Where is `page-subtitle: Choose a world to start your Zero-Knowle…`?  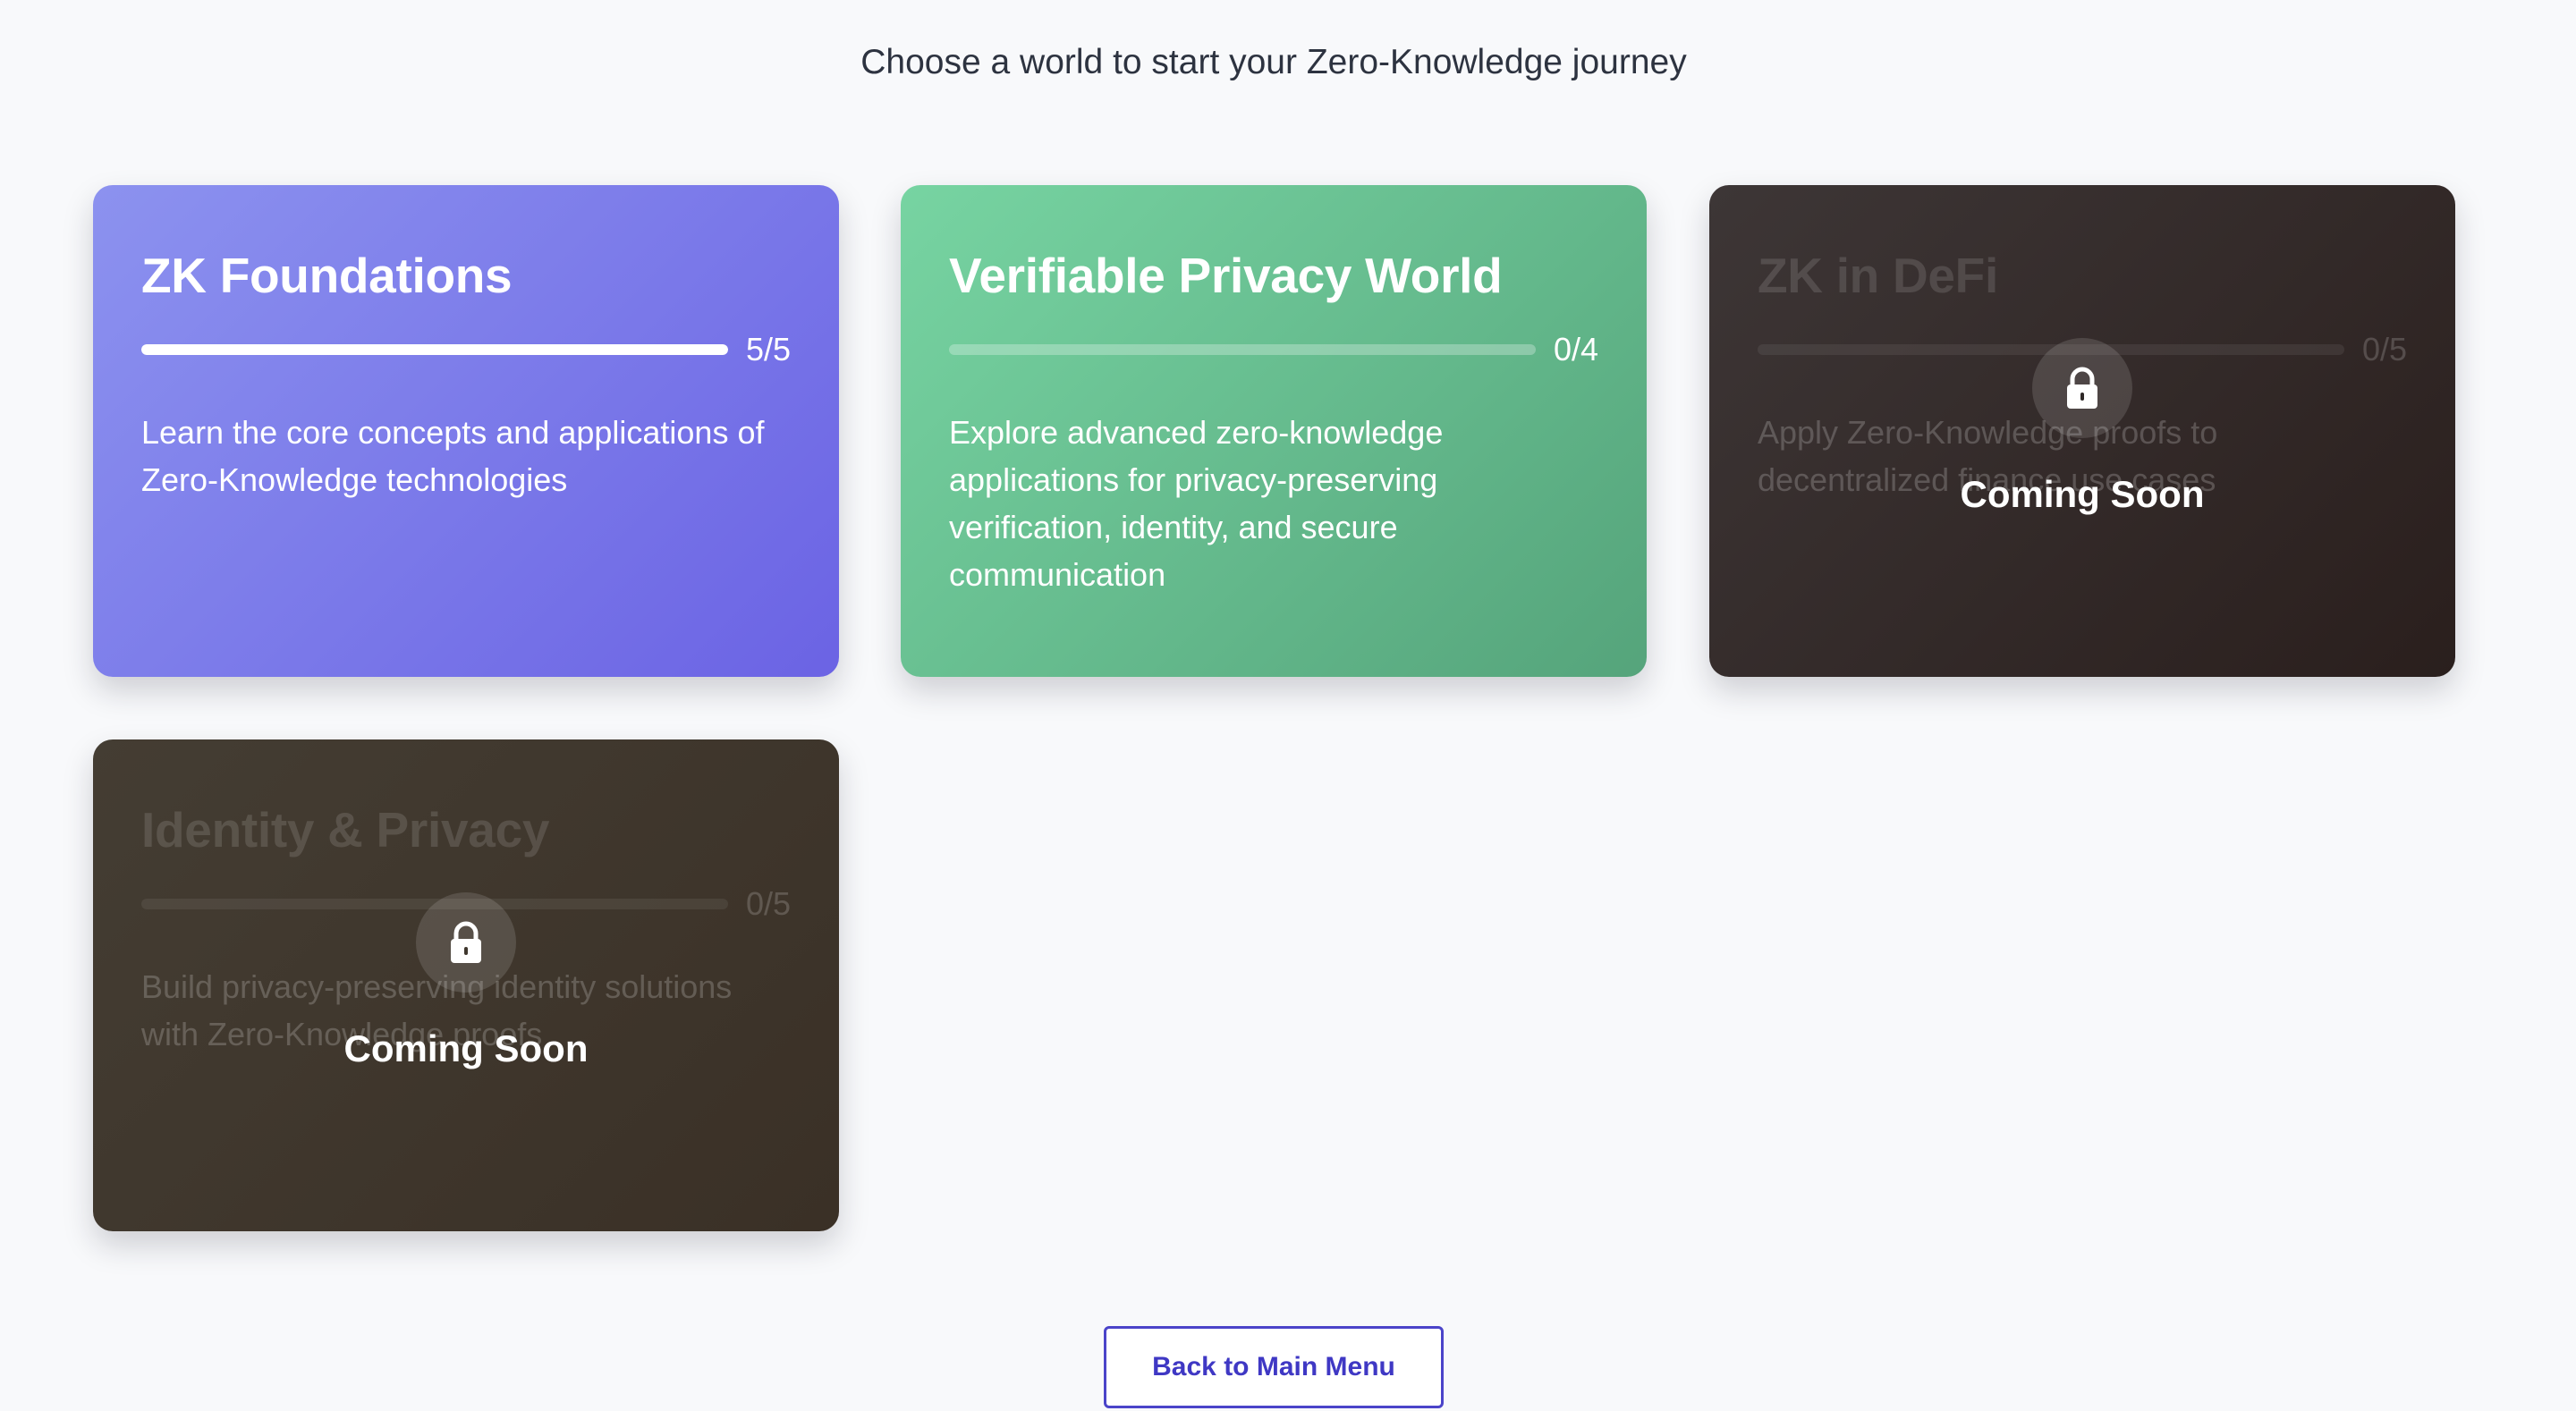 page-subtitle: Choose a world to start your Zero-Knowle… is located at coordinates (1273, 62).